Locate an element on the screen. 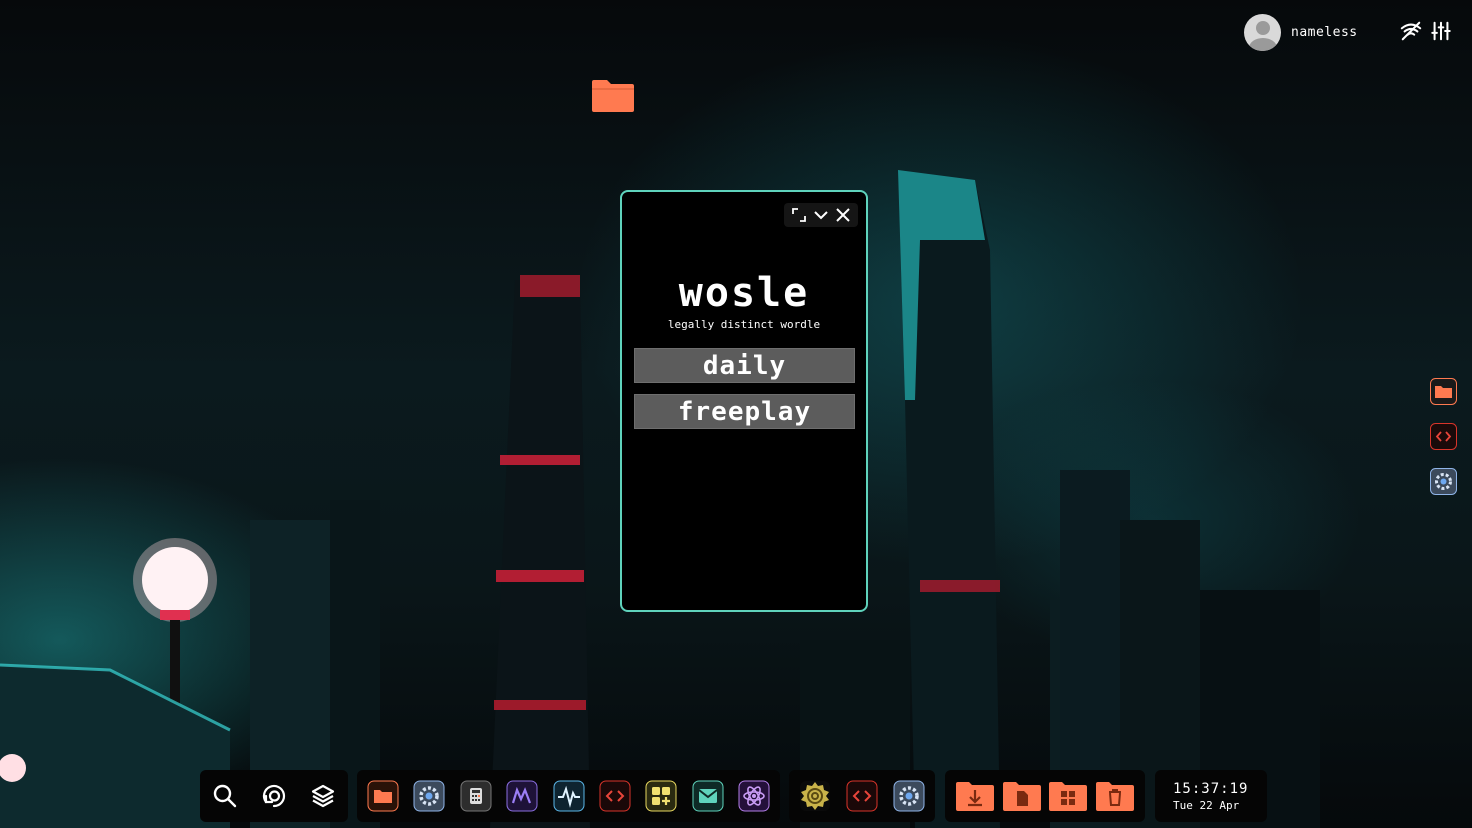 The height and width of the screenshot is (828, 1472). daily-button: daily is located at coordinates (744, 365).